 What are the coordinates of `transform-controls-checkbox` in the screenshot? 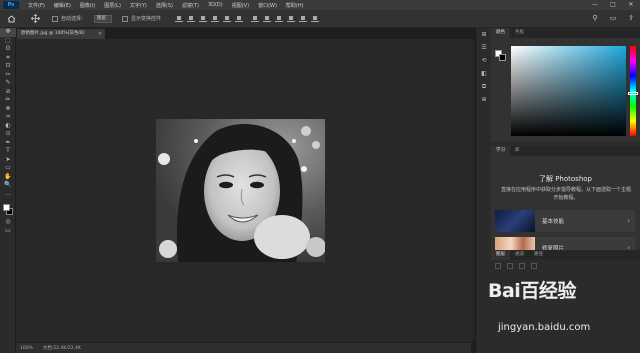 It's located at (125, 18).